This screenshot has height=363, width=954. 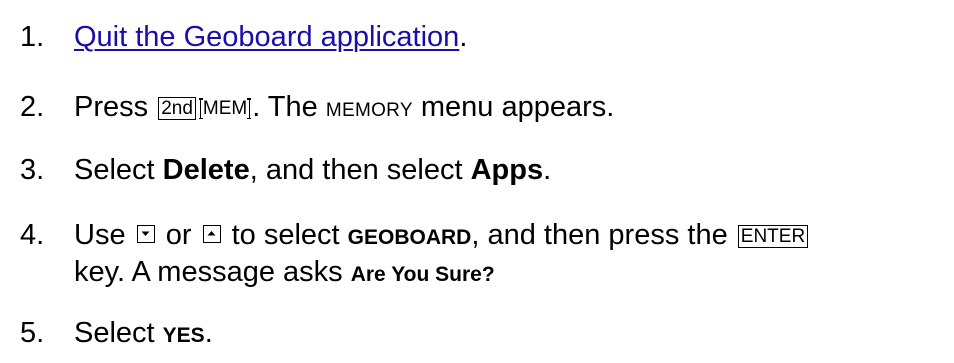 I want to click on app-name-geoboard: GEOBOARD, so click(x=409, y=237).